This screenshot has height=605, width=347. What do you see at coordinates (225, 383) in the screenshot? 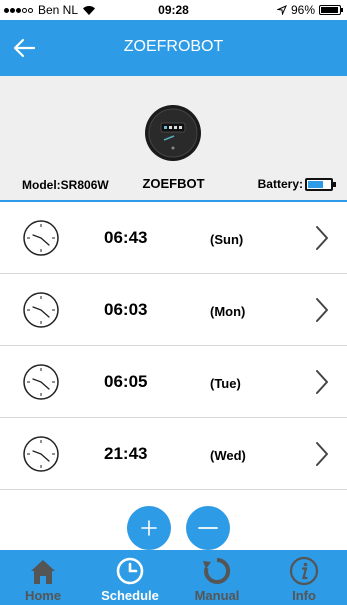
I see `schedule-day: (Tue)` at bounding box center [225, 383].